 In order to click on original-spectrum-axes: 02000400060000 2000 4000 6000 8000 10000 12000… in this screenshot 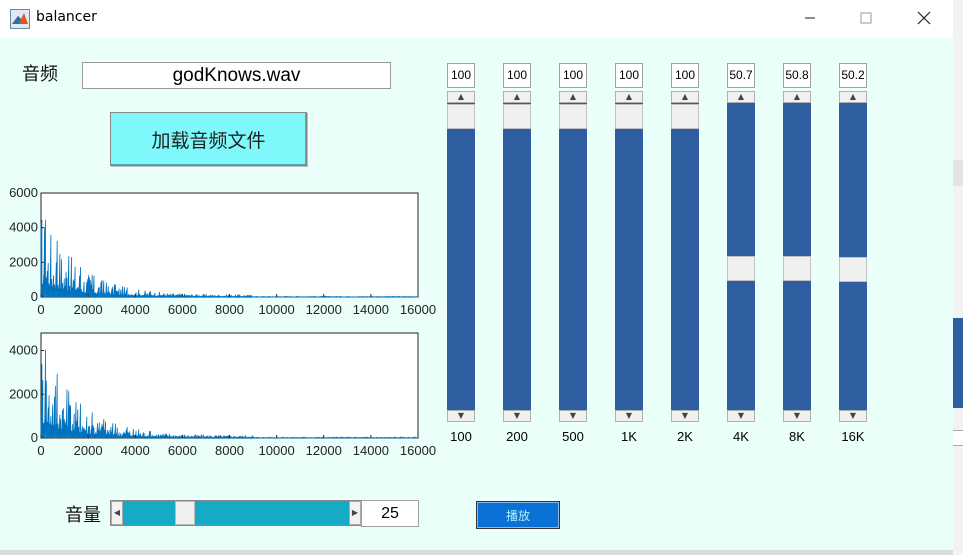, I will do `click(222, 251)`.